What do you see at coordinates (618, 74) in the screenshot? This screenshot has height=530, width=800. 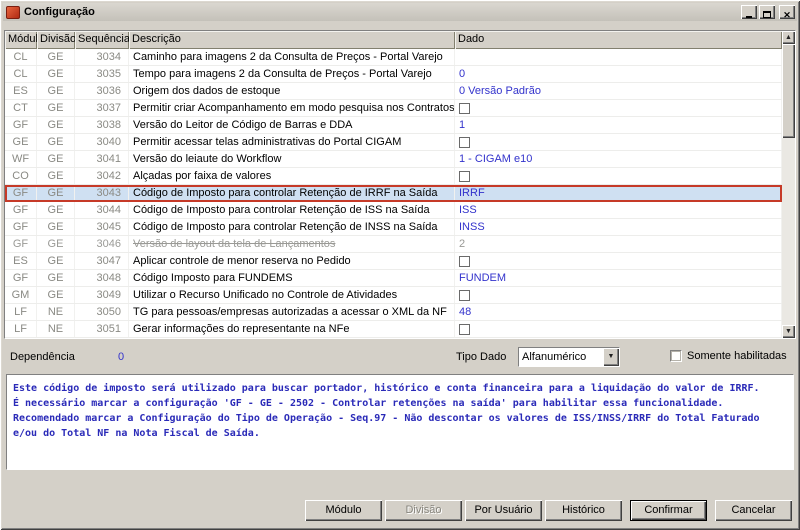 I see `cell-dado: 0` at bounding box center [618, 74].